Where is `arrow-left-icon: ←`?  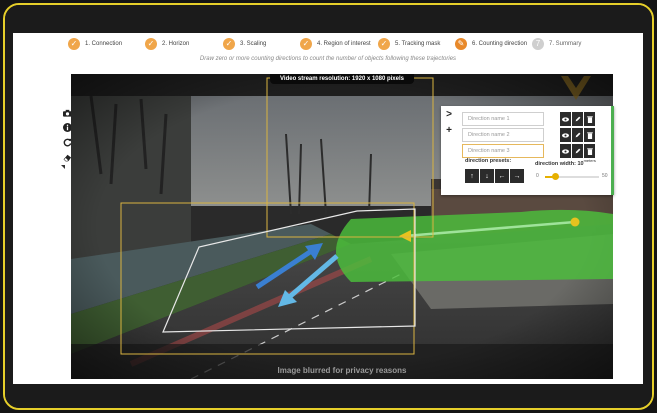 arrow-left-icon: ← is located at coordinates (502, 176).